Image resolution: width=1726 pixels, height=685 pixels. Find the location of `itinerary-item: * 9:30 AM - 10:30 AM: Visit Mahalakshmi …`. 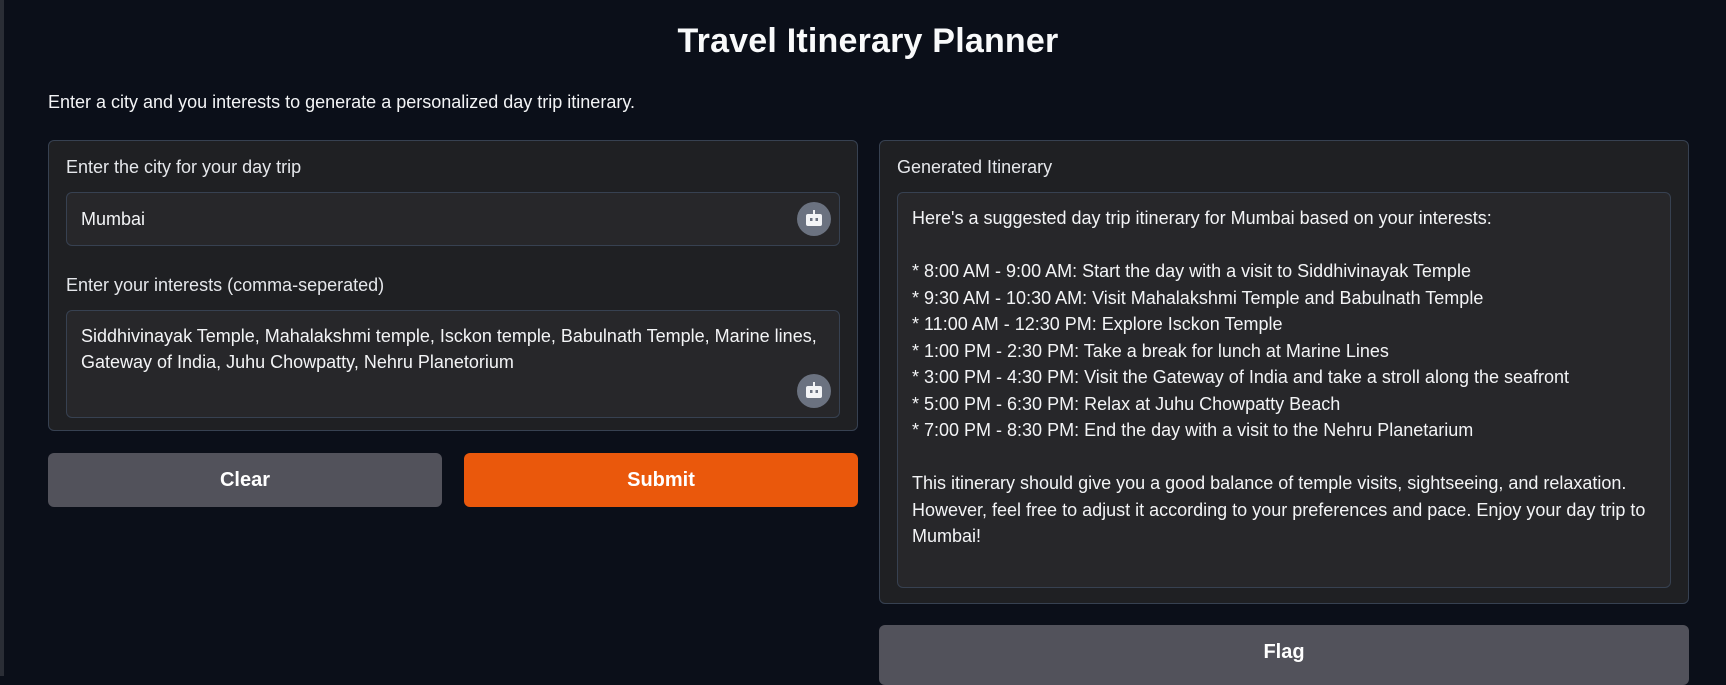

itinerary-item: * 9:30 AM - 10:30 AM: Visit Mahalakshmi … is located at coordinates (1198, 297).